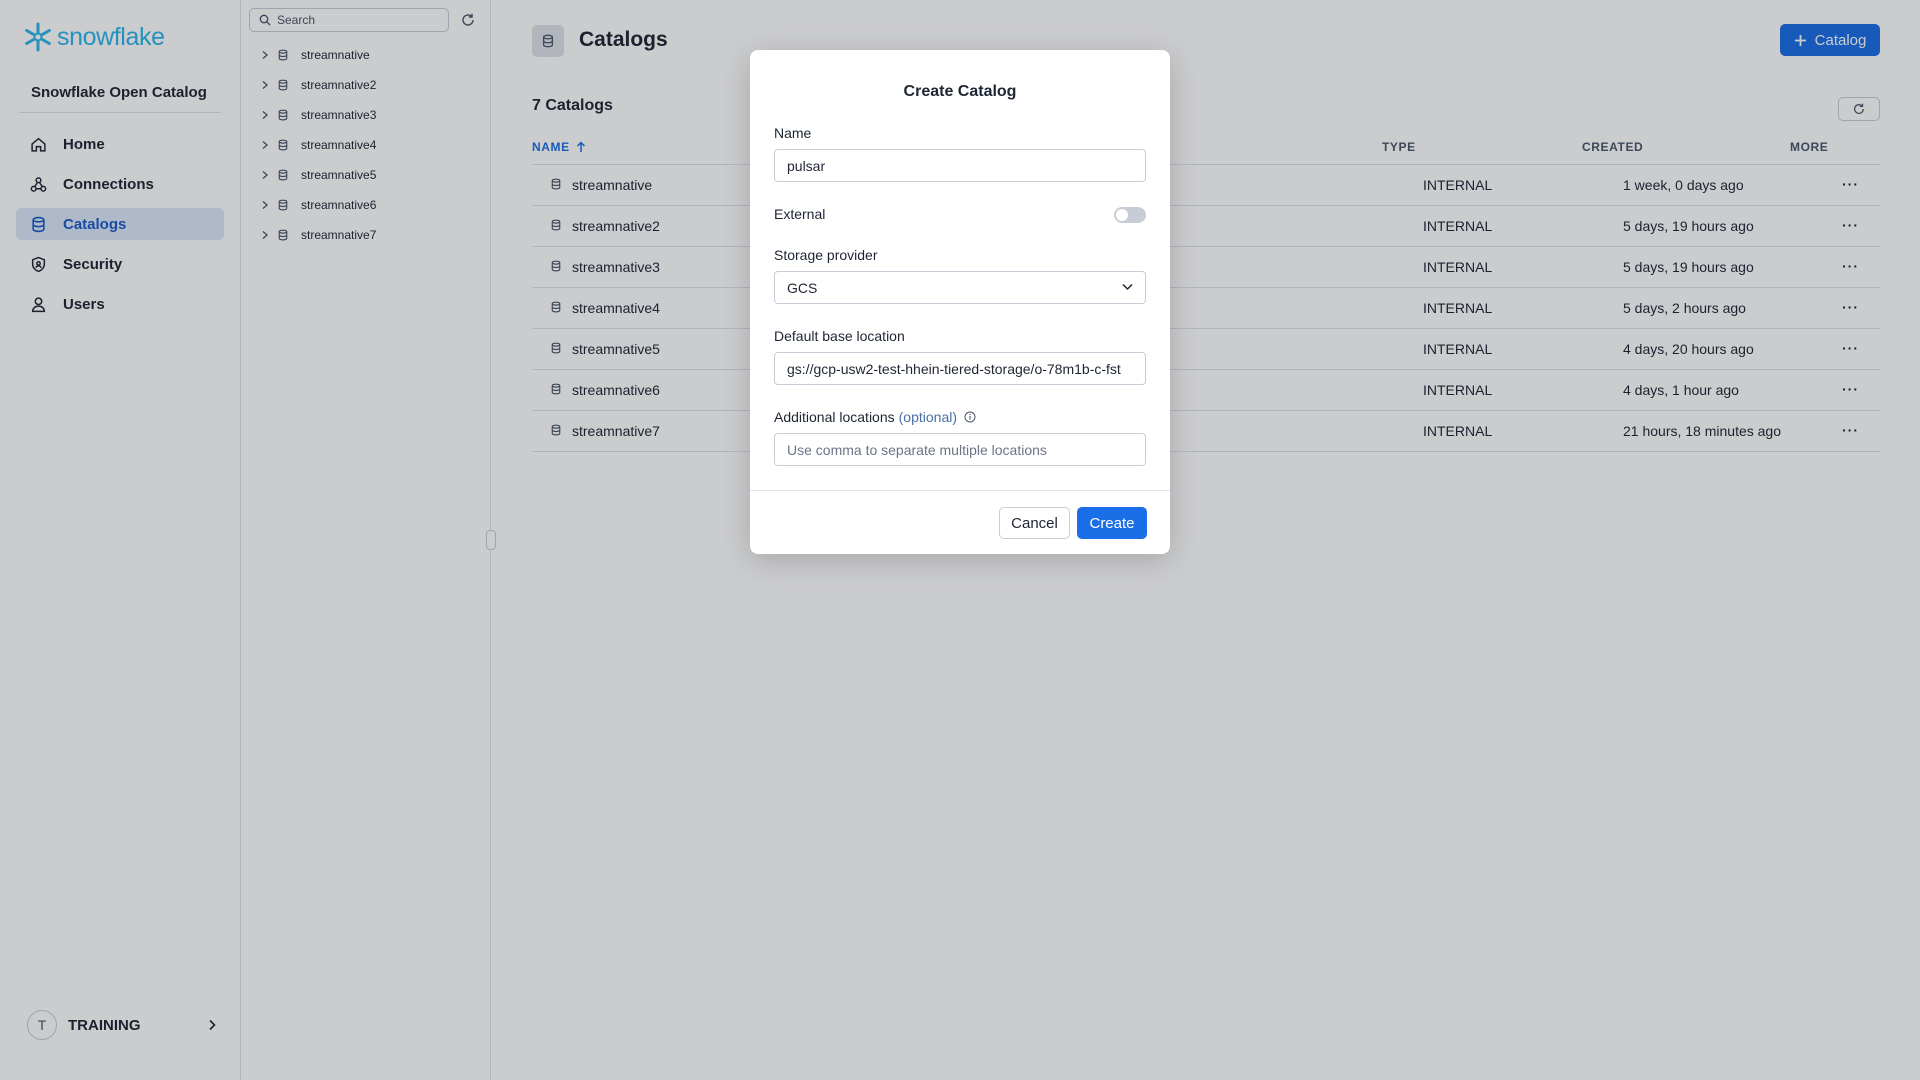  Describe the element at coordinates (960, 449) in the screenshot. I see `additional-locations-field` at that location.